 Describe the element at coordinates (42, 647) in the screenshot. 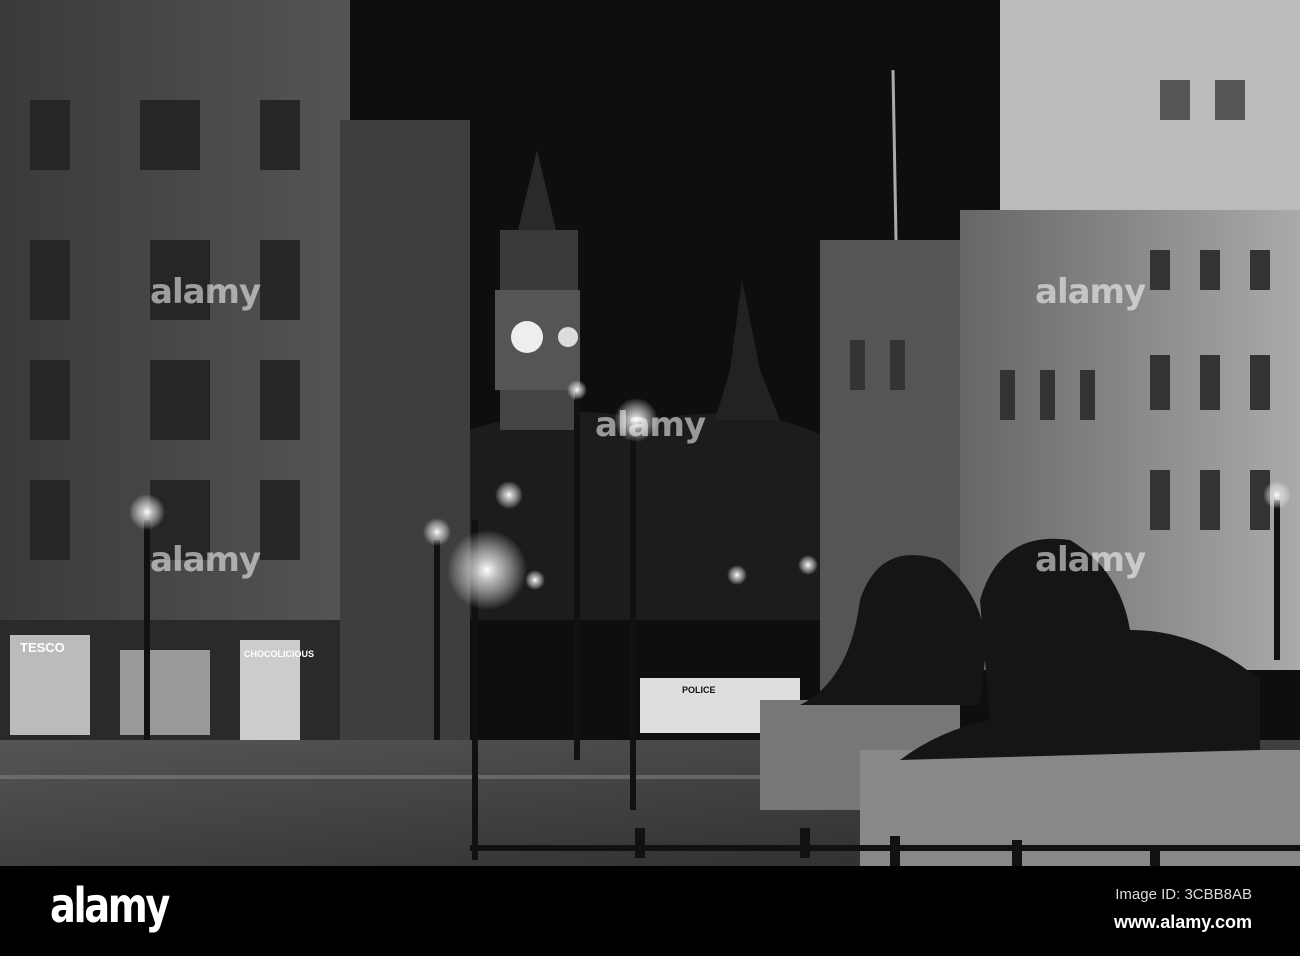

I see `tesco-sign: TESCO` at that location.